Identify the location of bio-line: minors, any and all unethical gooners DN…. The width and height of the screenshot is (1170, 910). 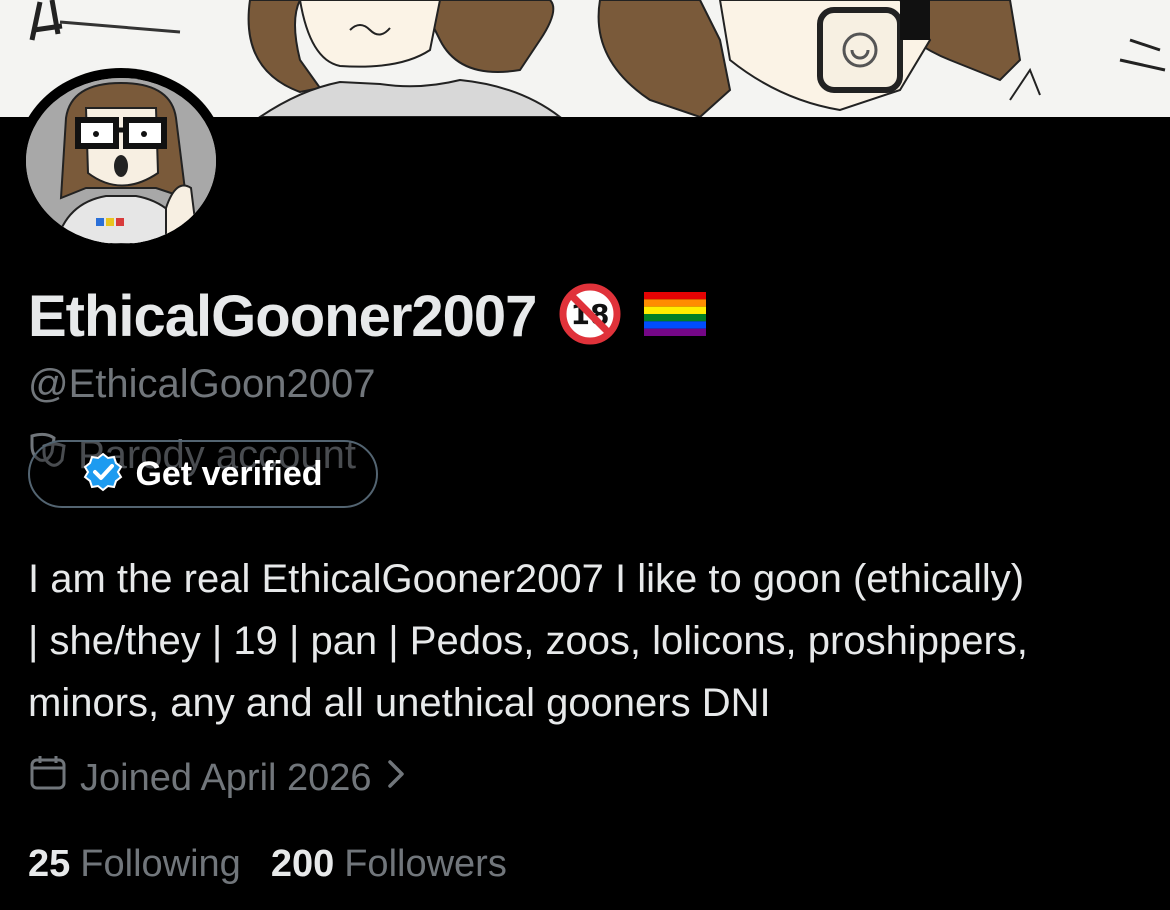
(399, 703).